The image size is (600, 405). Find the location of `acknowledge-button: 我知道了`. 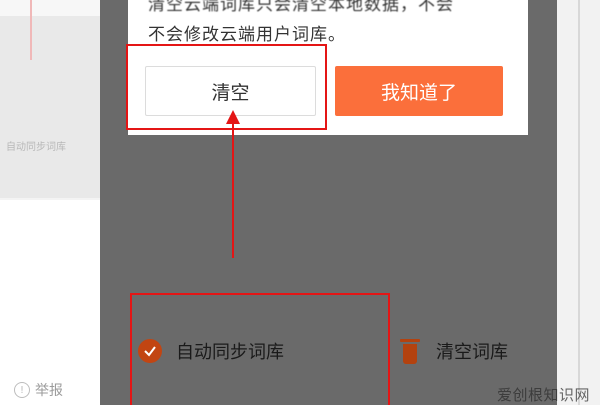

acknowledge-button: 我知道了 is located at coordinates (419, 91).